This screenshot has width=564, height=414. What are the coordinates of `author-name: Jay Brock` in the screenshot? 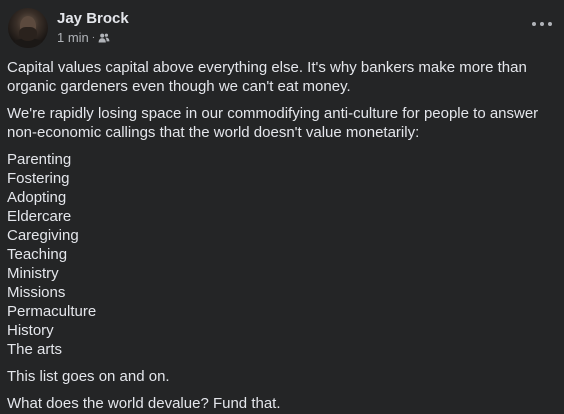 It's located at (93, 18).